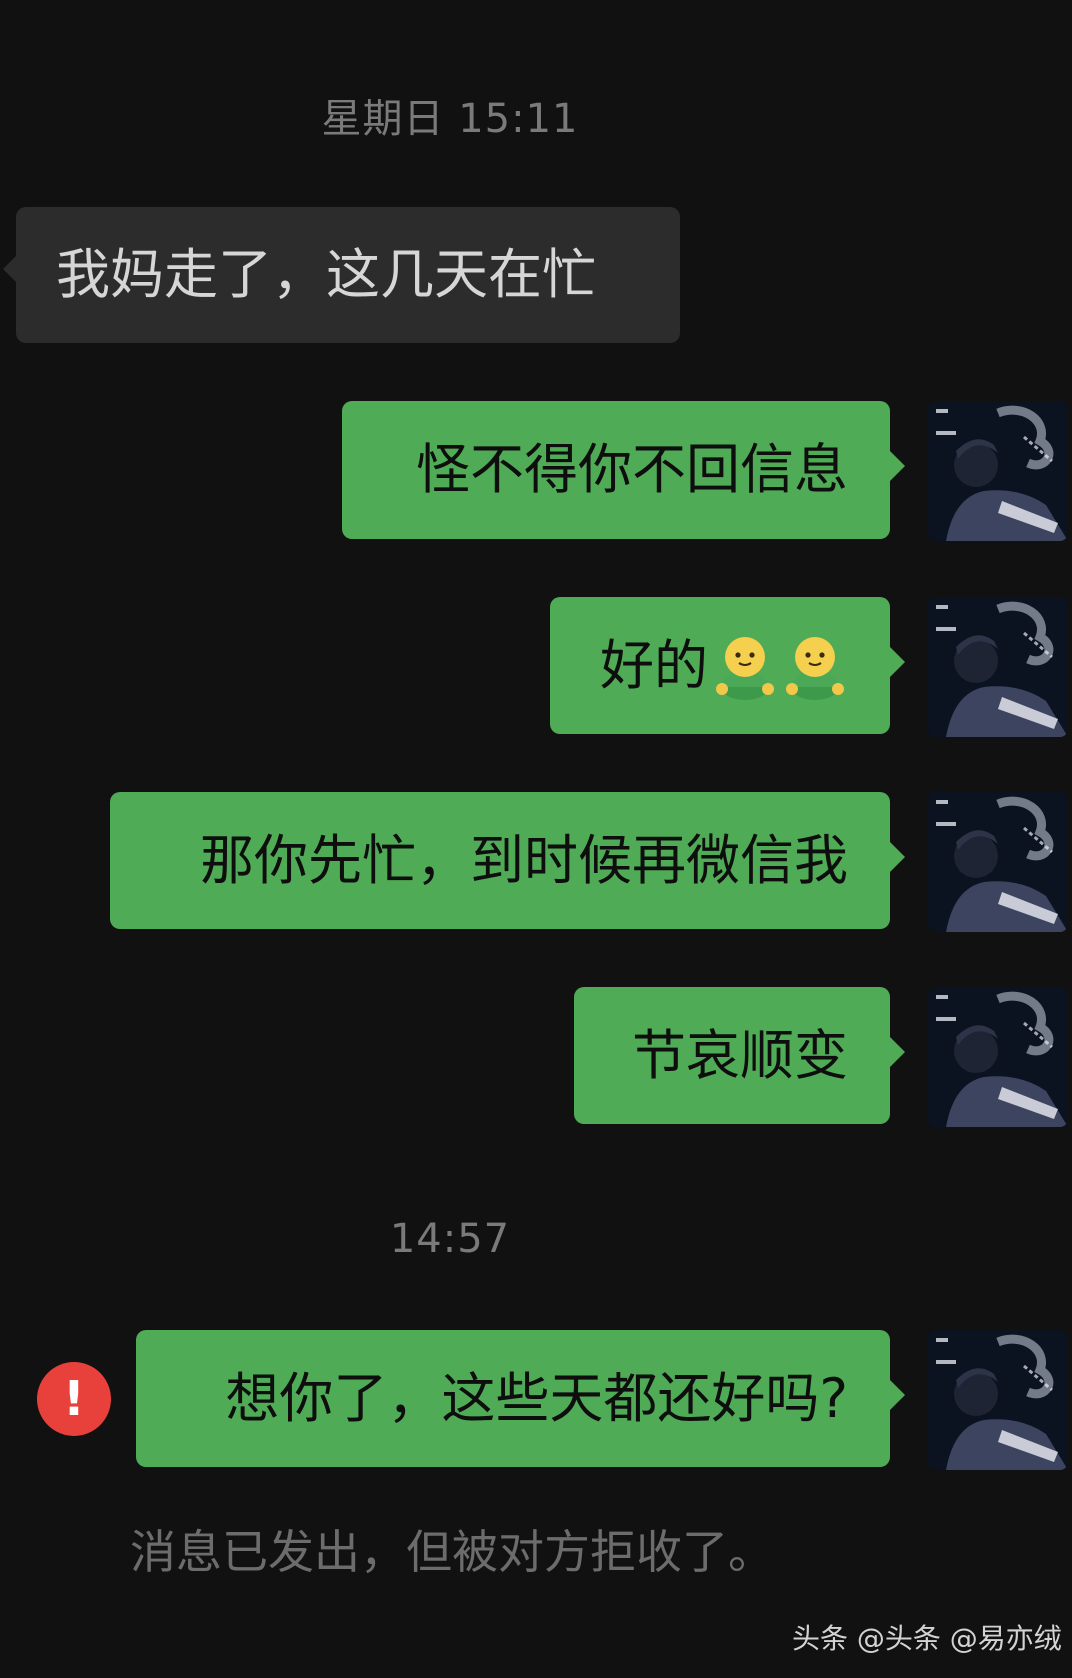 The width and height of the screenshot is (1072, 1678). What do you see at coordinates (450, 1239) in the screenshot?
I see `chat-timestamp: 14:57` at bounding box center [450, 1239].